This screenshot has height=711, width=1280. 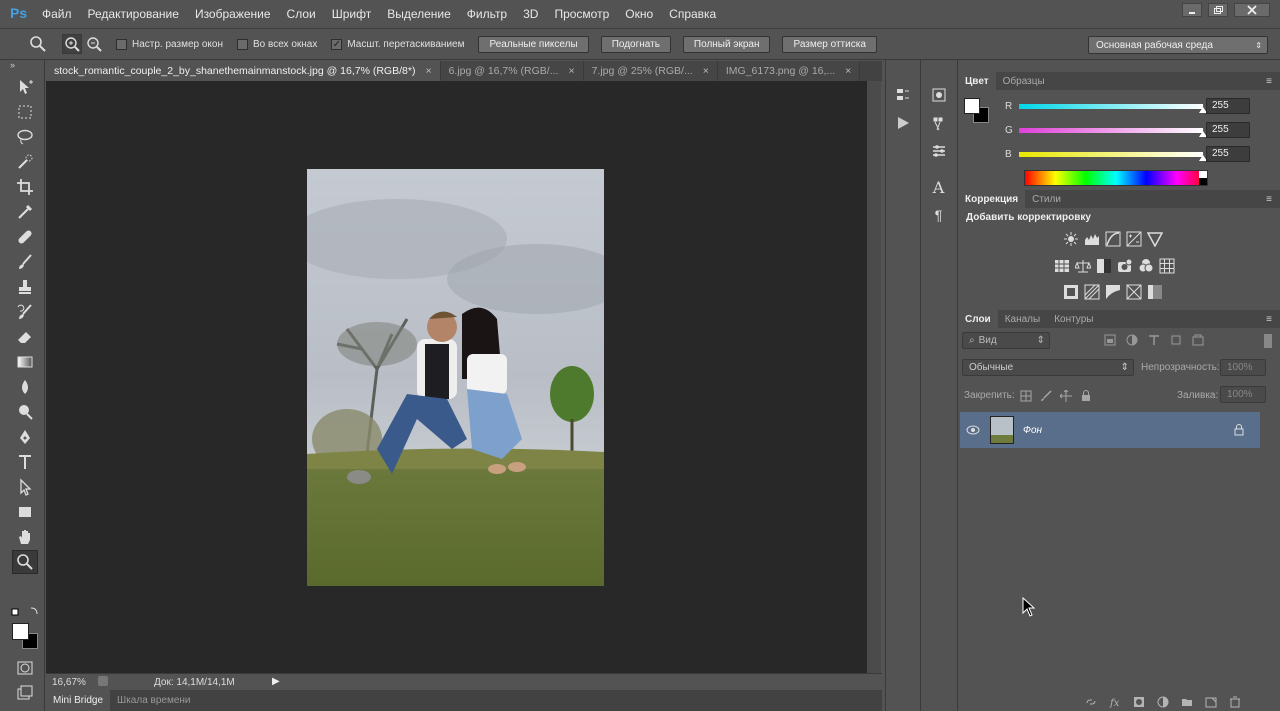 I want to click on filter-type-icon, so click(x=1154, y=340).